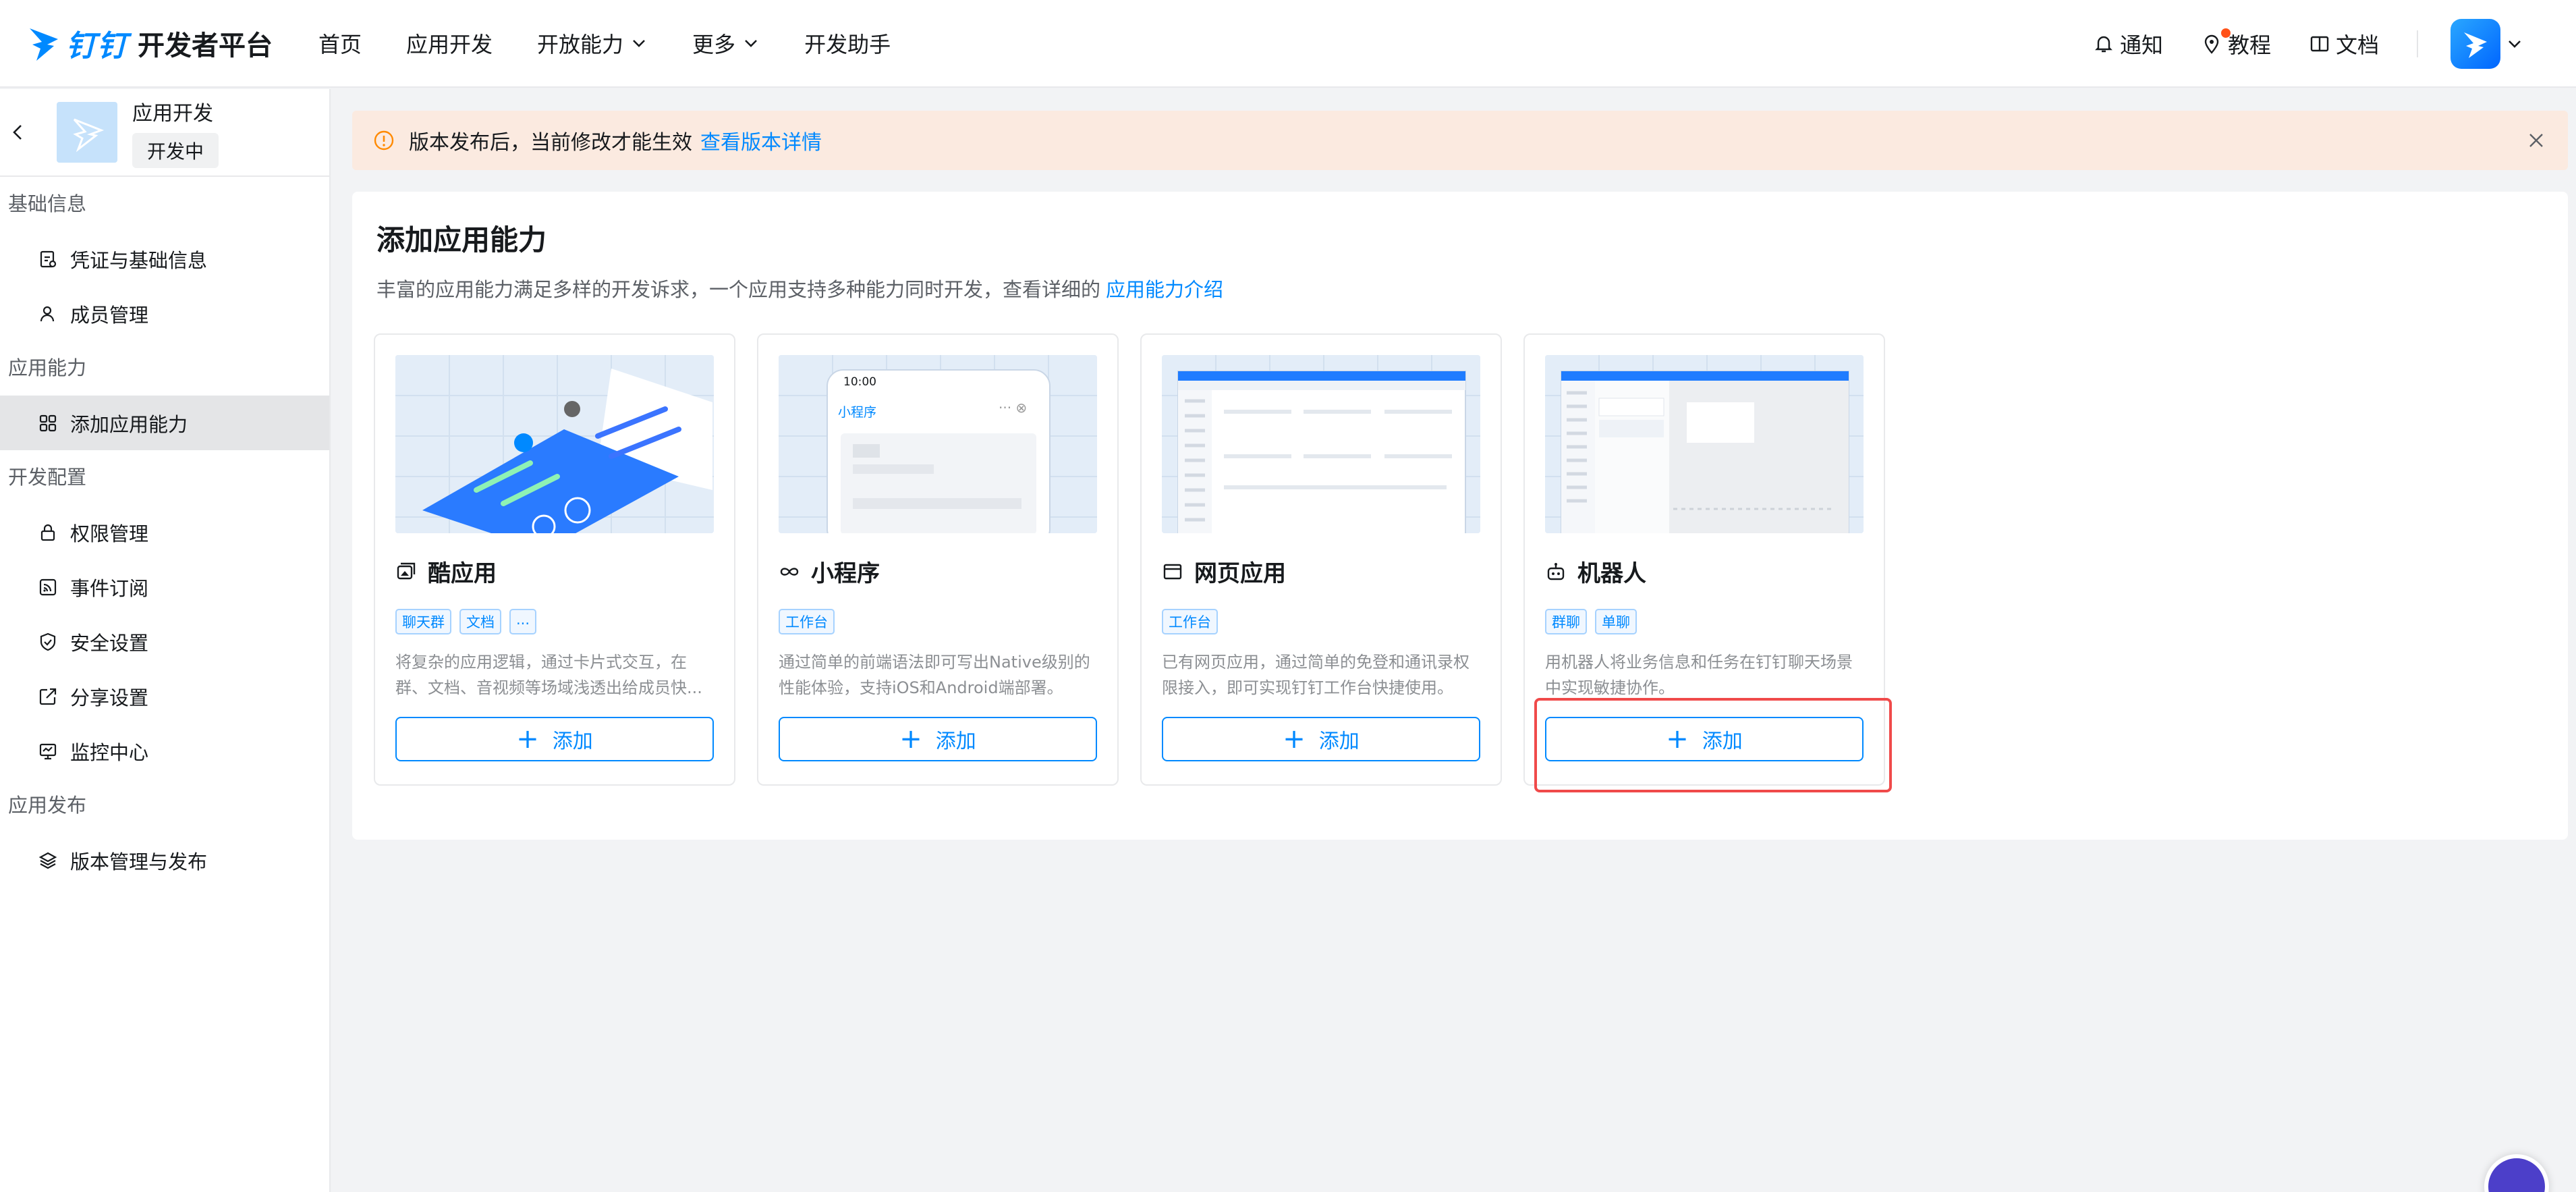 The width and height of the screenshot is (2576, 1192). Describe the element at coordinates (164, 751) in the screenshot. I see `sidebar-item-monitor: 监控中心` at that location.